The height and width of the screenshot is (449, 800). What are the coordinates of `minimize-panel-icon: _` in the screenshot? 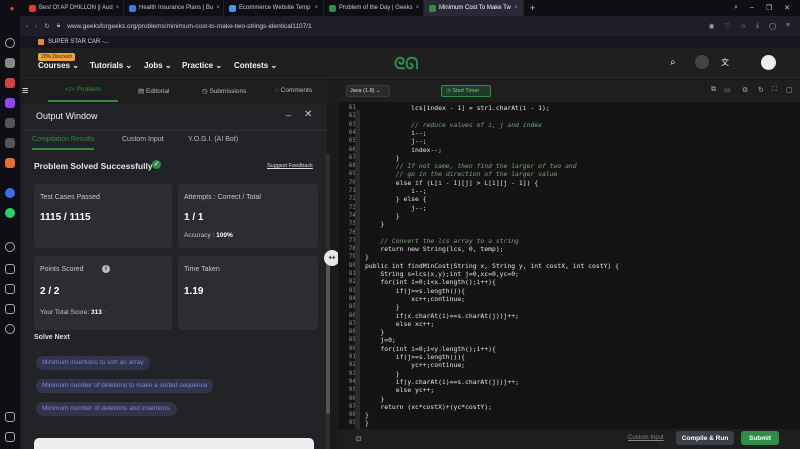 It's located at (288, 111).